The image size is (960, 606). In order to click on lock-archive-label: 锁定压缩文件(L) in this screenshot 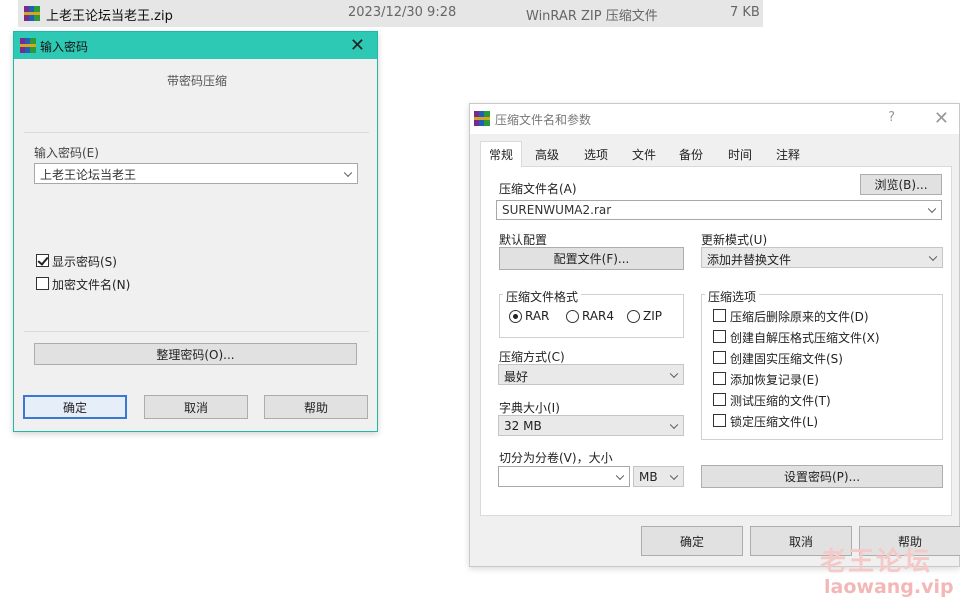, I will do `click(774, 421)`.